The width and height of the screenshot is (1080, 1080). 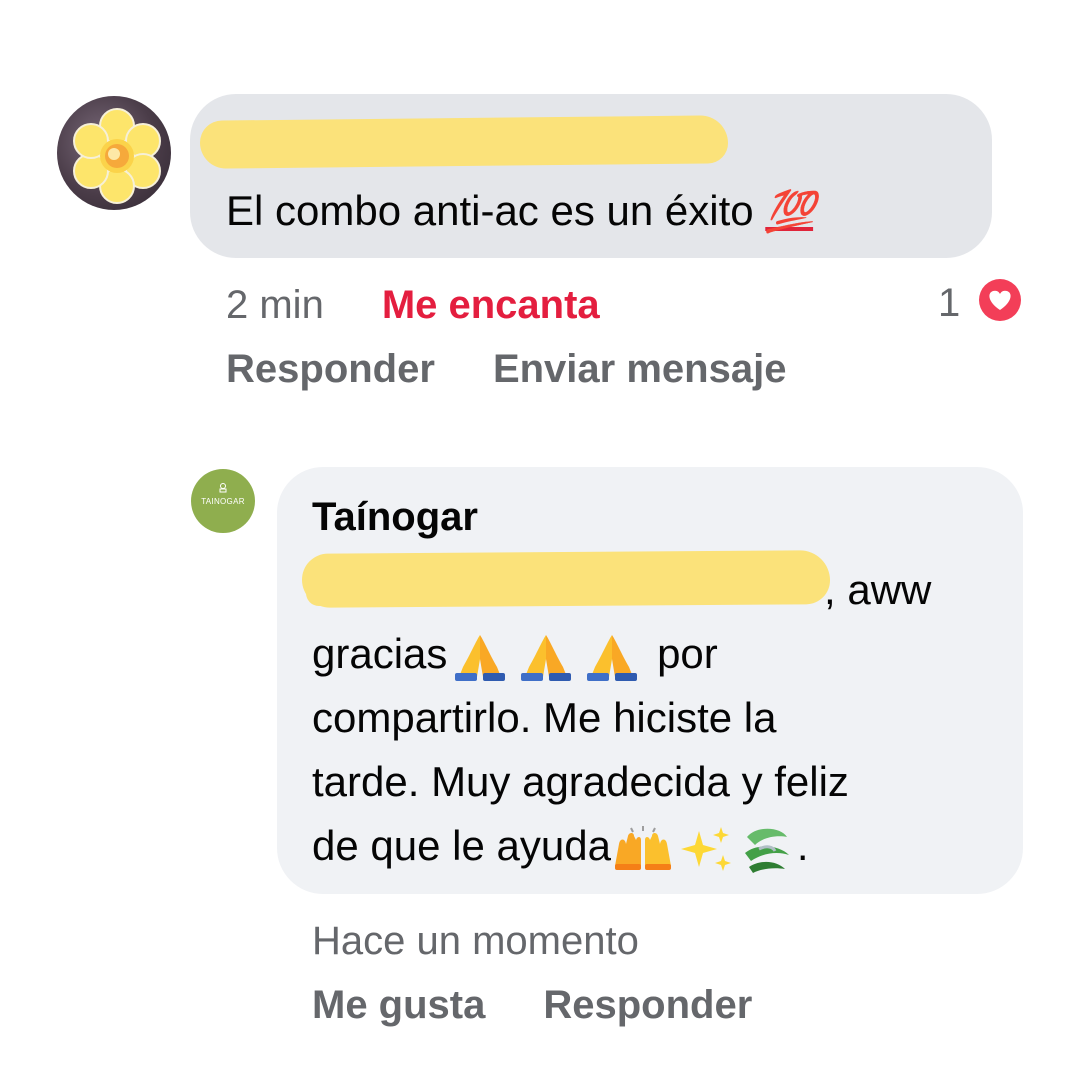 What do you see at coordinates (117, 156) in the screenshot?
I see `flower-avatar-icon` at bounding box center [117, 156].